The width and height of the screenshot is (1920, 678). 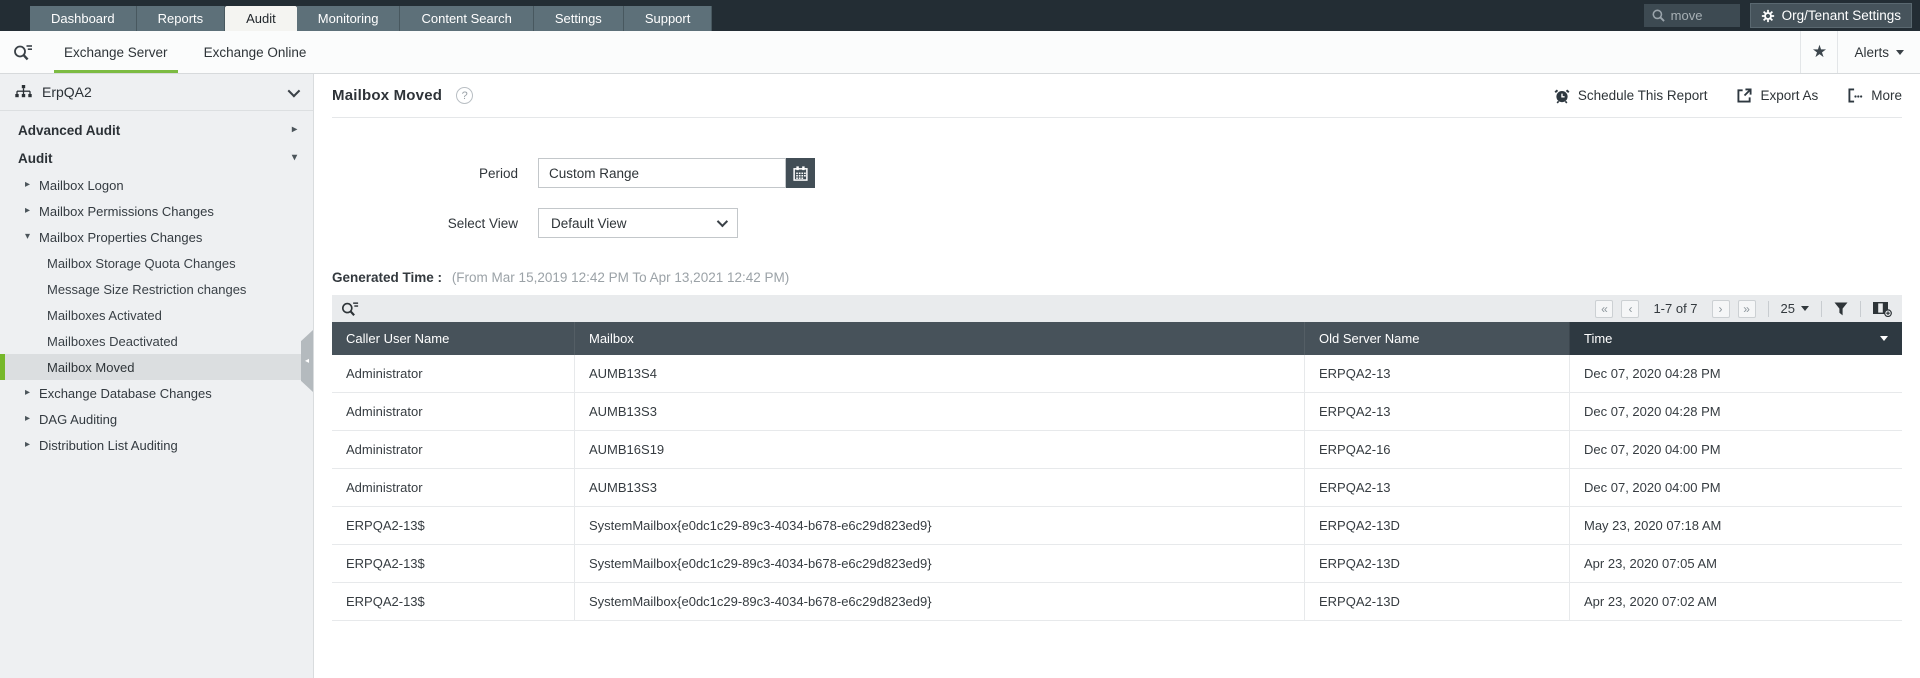 I want to click on tab-dashboard: Dashboard, so click(x=83, y=18).